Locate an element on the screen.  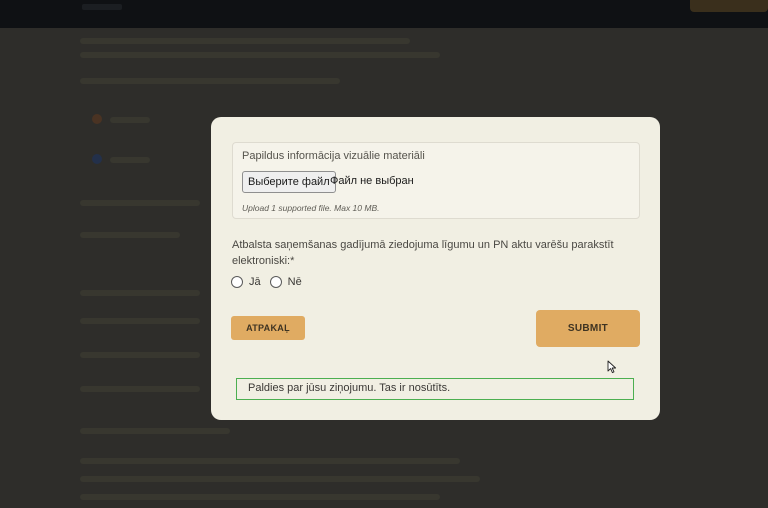
file-status-text: Файл не выбран is located at coordinates (372, 181).